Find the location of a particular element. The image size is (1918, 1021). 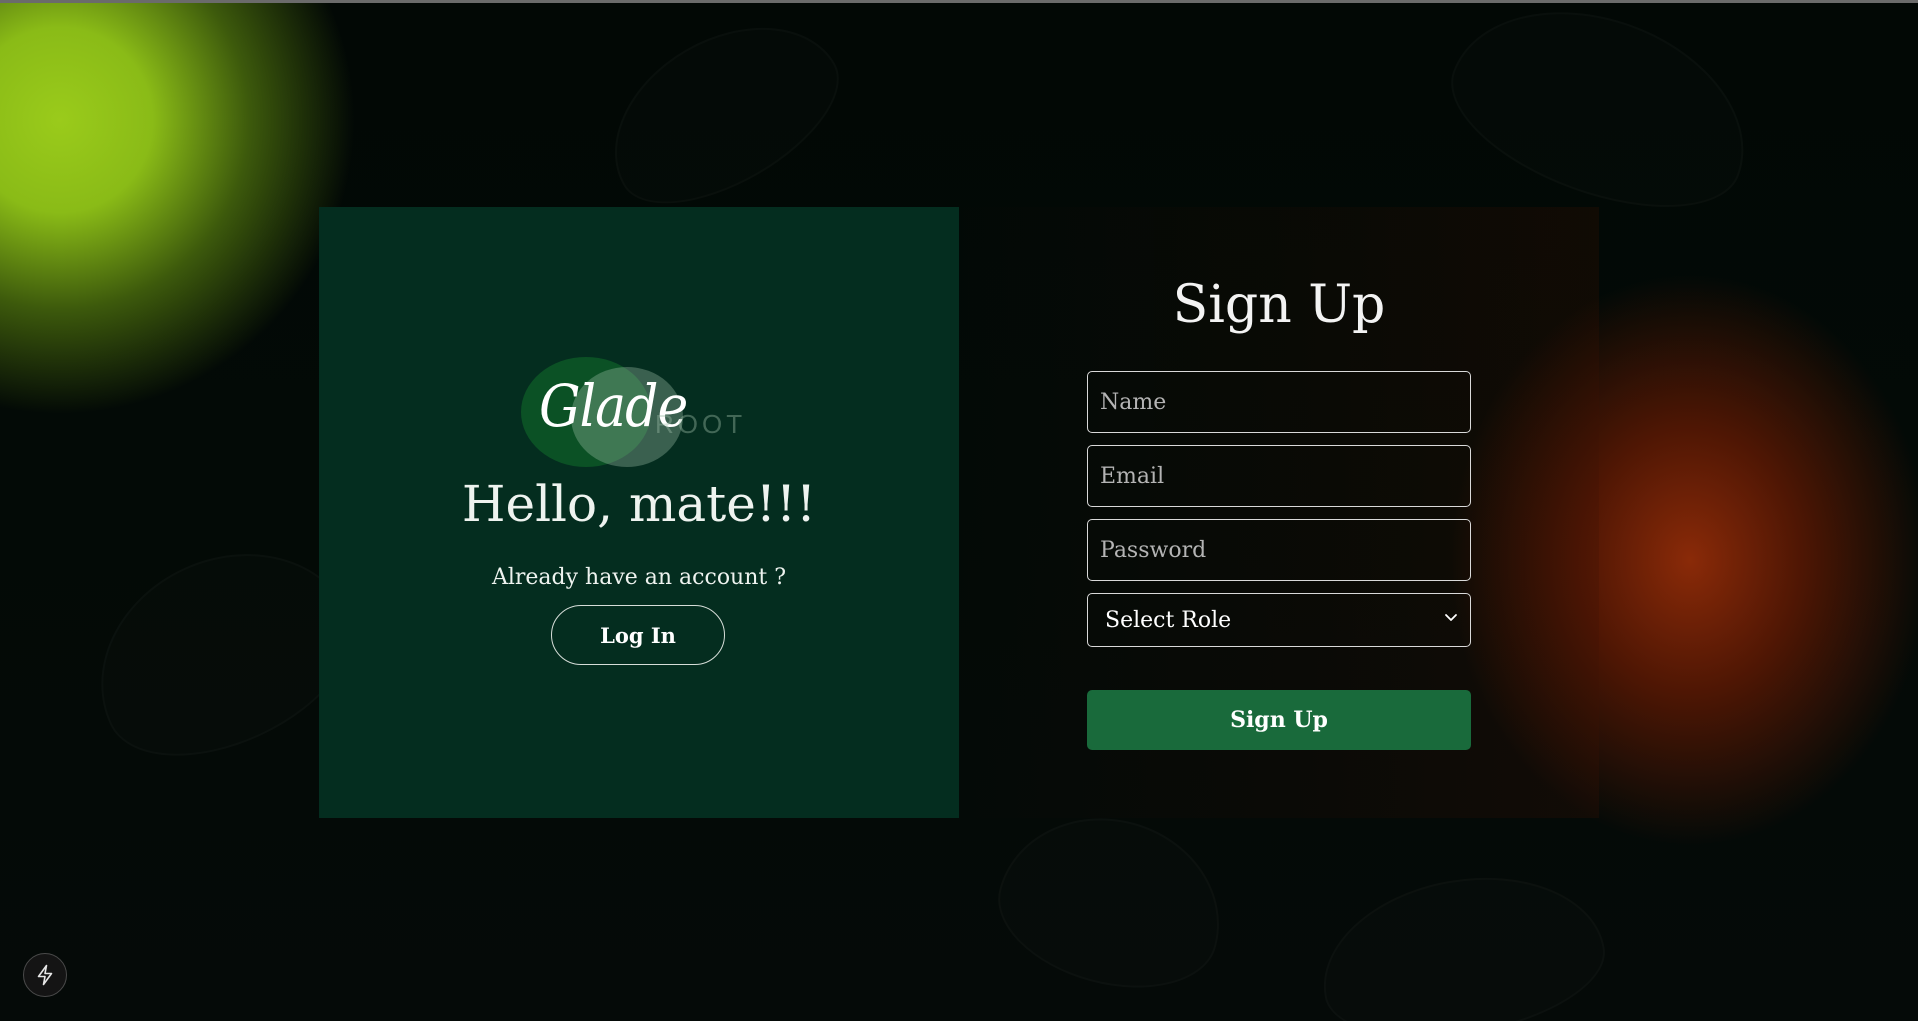

password-field is located at coordinates (1279, 550).